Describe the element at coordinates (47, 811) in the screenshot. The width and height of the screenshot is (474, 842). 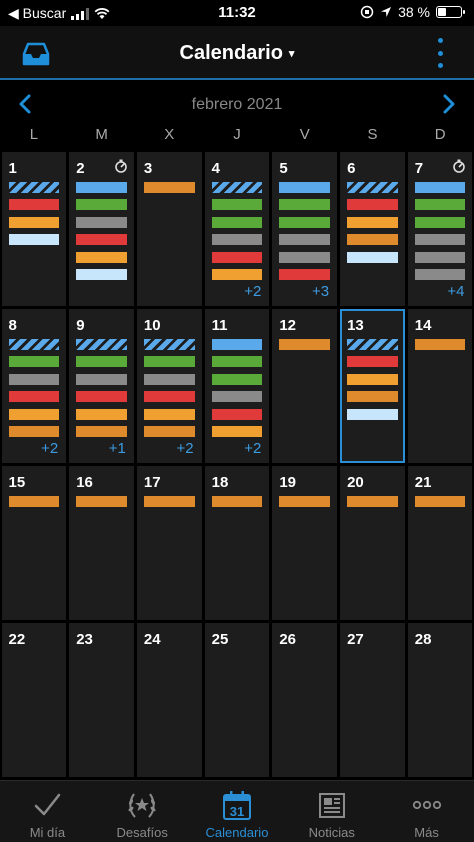
I see `tab-mi-dia: Mi día` at that location.